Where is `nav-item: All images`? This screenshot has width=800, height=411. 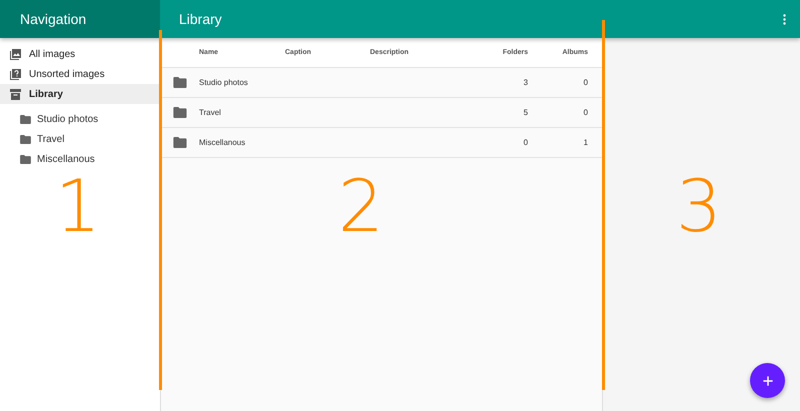 nav-item: All images is located at coordinates (80, 54).